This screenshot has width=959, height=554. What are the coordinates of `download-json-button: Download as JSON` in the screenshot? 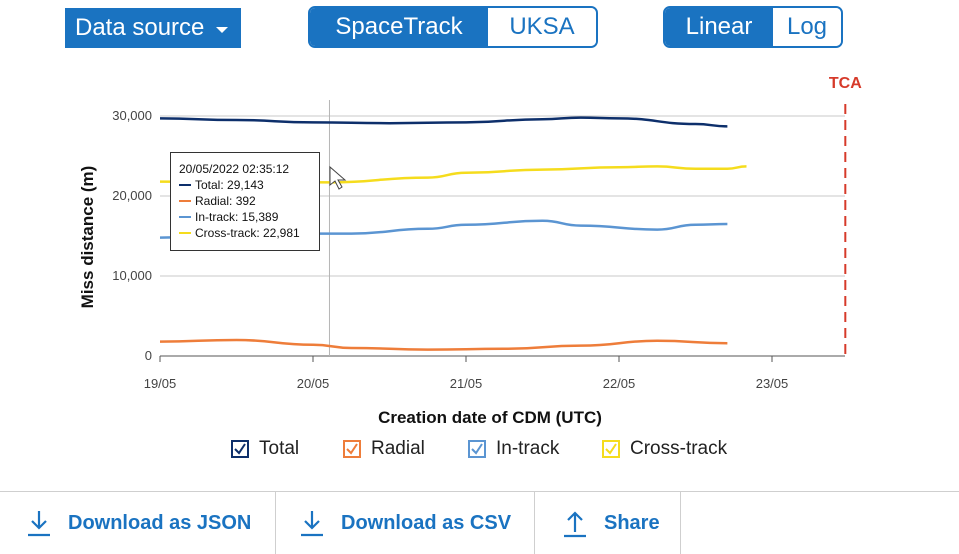 It's located at (137, 523).